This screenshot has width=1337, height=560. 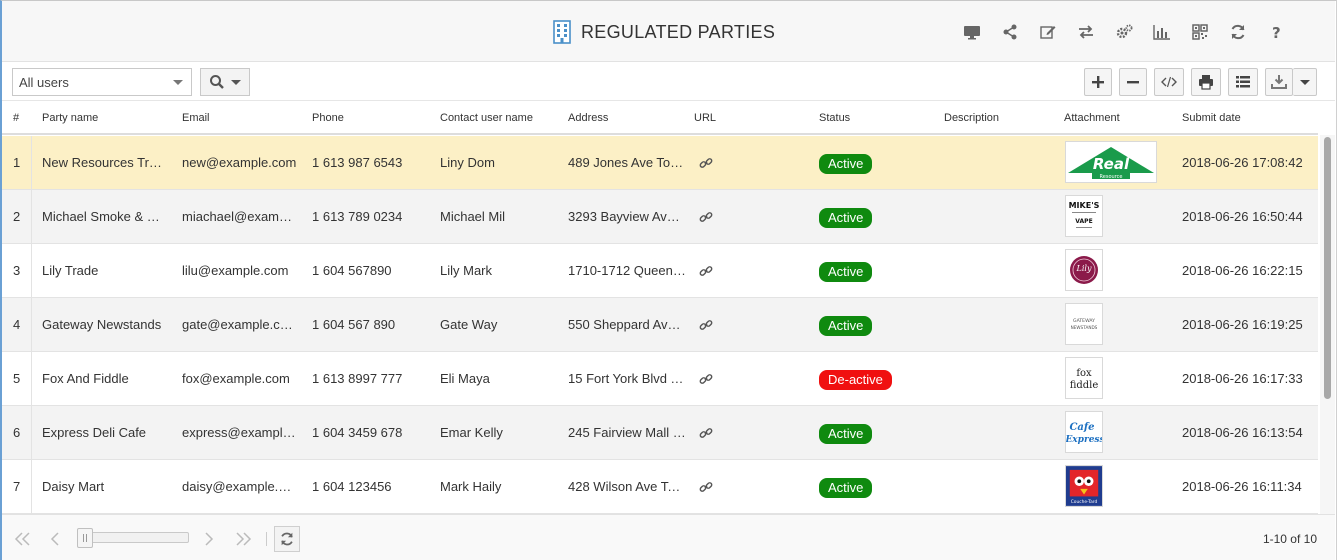 What do you see at coordinates (217, 82) in the screenshot?
I see `search-icon` at bounding box center [217, 82].